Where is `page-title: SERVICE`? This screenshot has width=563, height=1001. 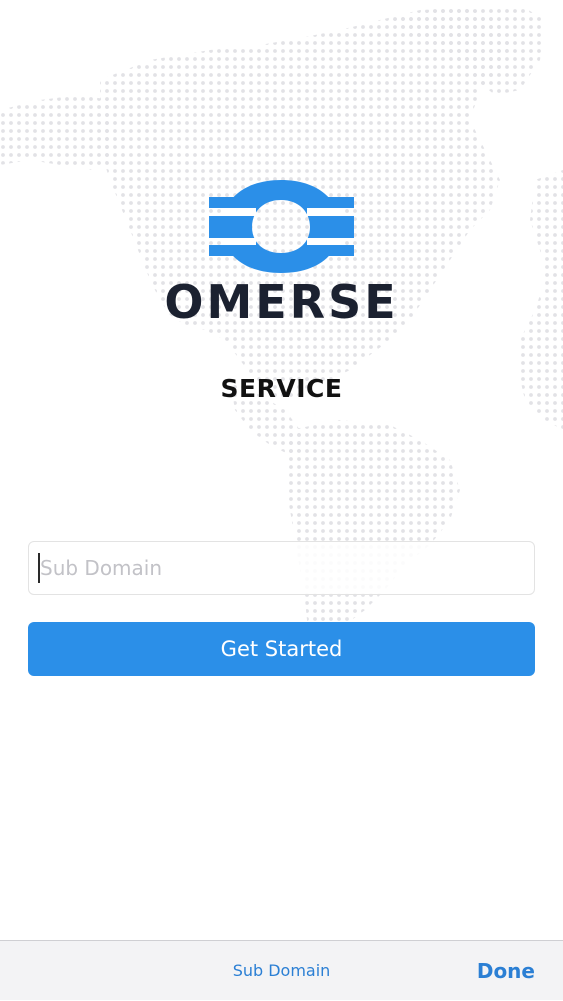 page-title: SERVICE is located at coordinates (281, 388).